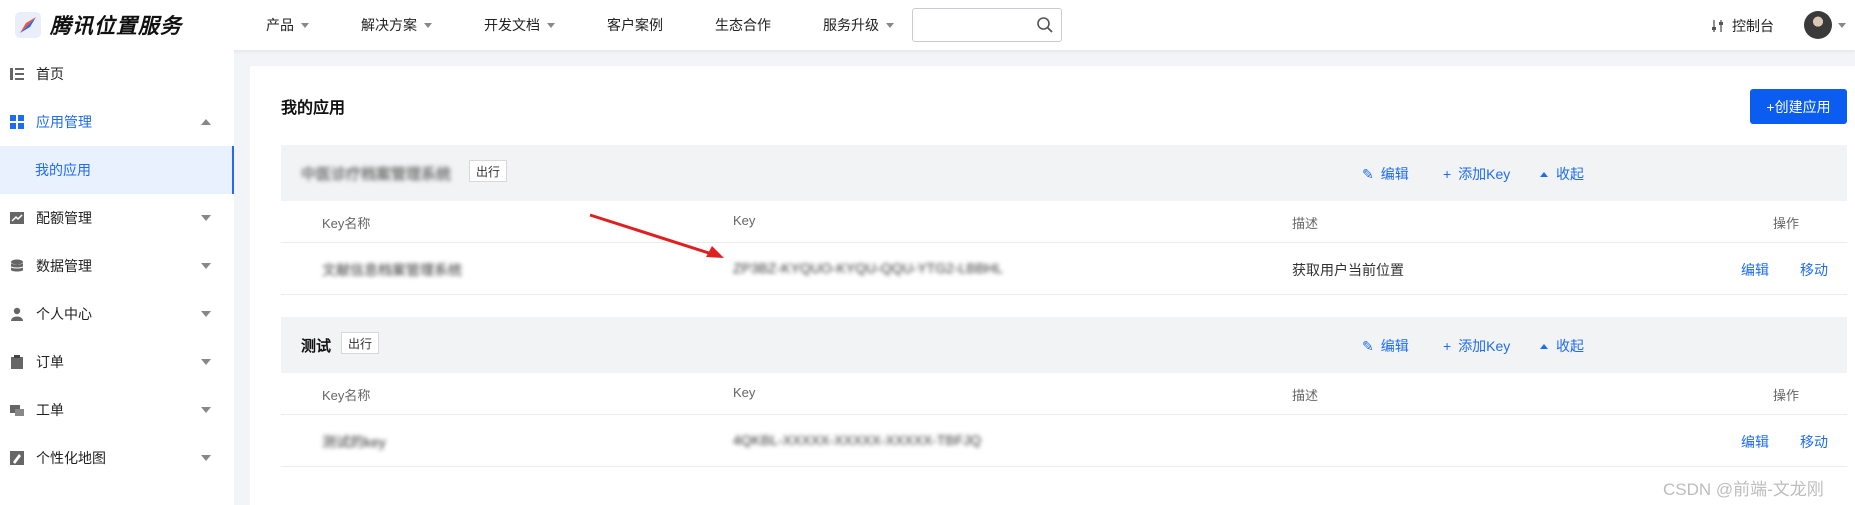 The height and width of the screenshot is (505, 1855). What do you see at coordinates (868, 268) in the screenshot?
I see `key-value-cell: ZP3BZ-KYQUO-KYQU-QQU-YTG2-LBBHL` at bounding box center [868, 268].